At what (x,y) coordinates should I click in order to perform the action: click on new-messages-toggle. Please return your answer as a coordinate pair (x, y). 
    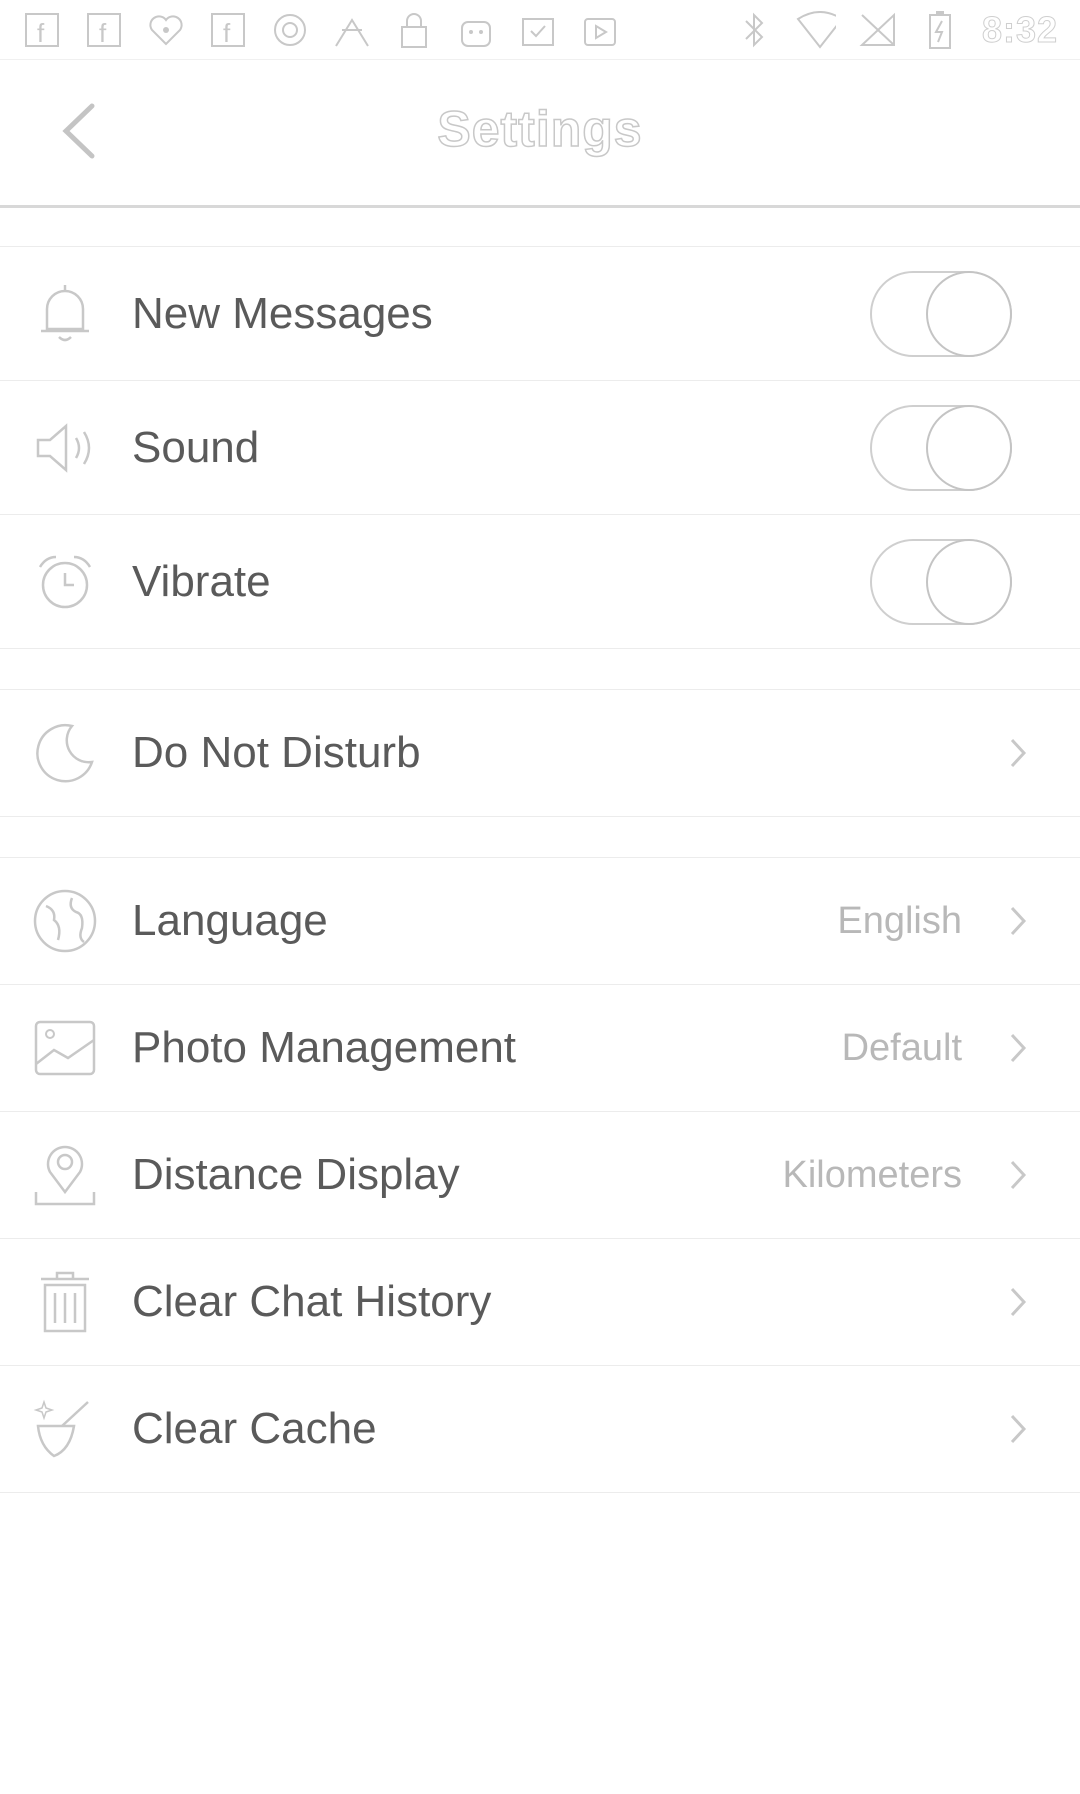
    Looking at the image, I should click on (941, 313).